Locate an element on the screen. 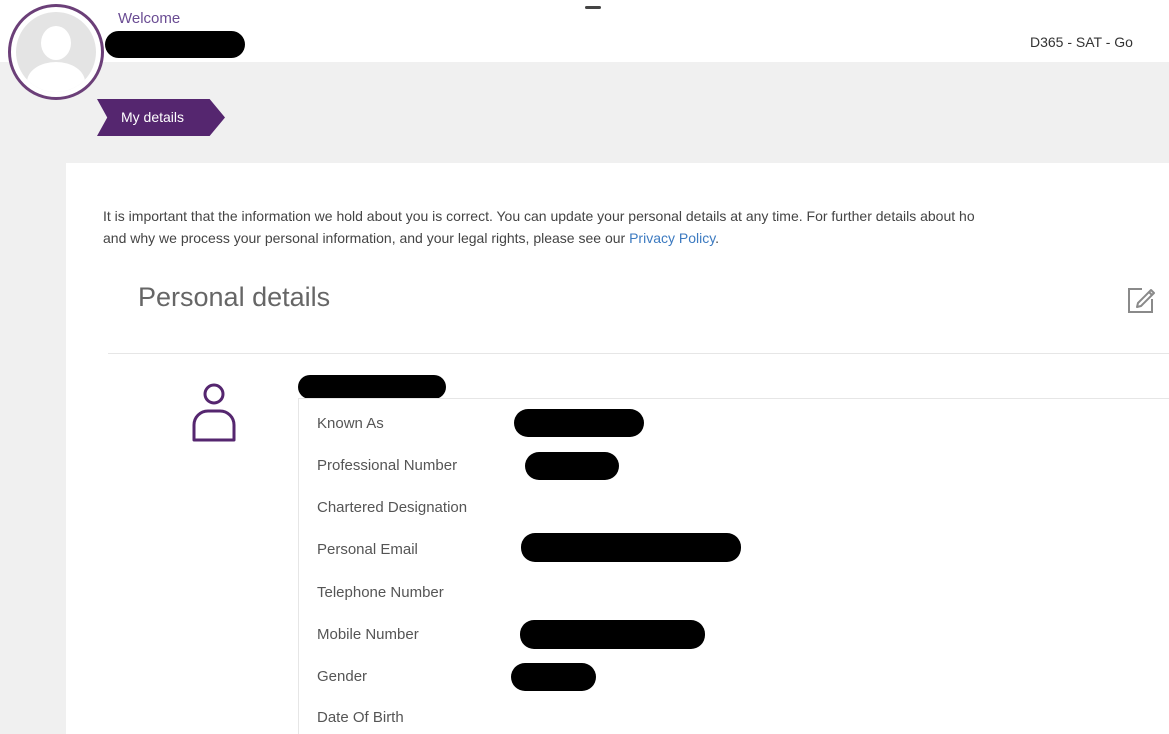 The width and height of the screenshot is (1169, 734). field-label-personal-email: Personal Email is located at coordinates (367, 549).